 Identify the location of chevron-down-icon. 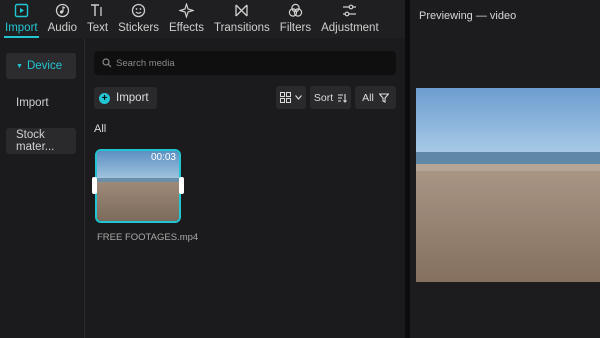
(298, 97).